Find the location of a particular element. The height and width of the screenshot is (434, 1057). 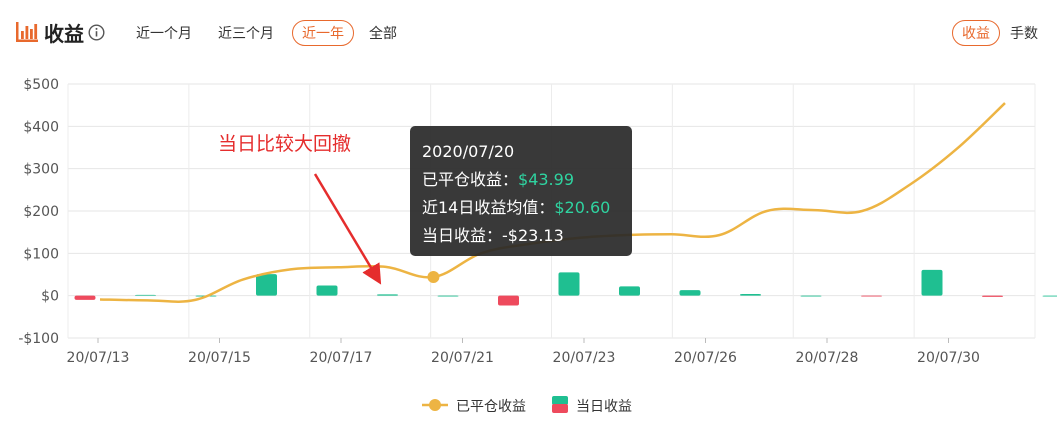

metric-tab-profit: 收益 is located at coordinates (976, 33).